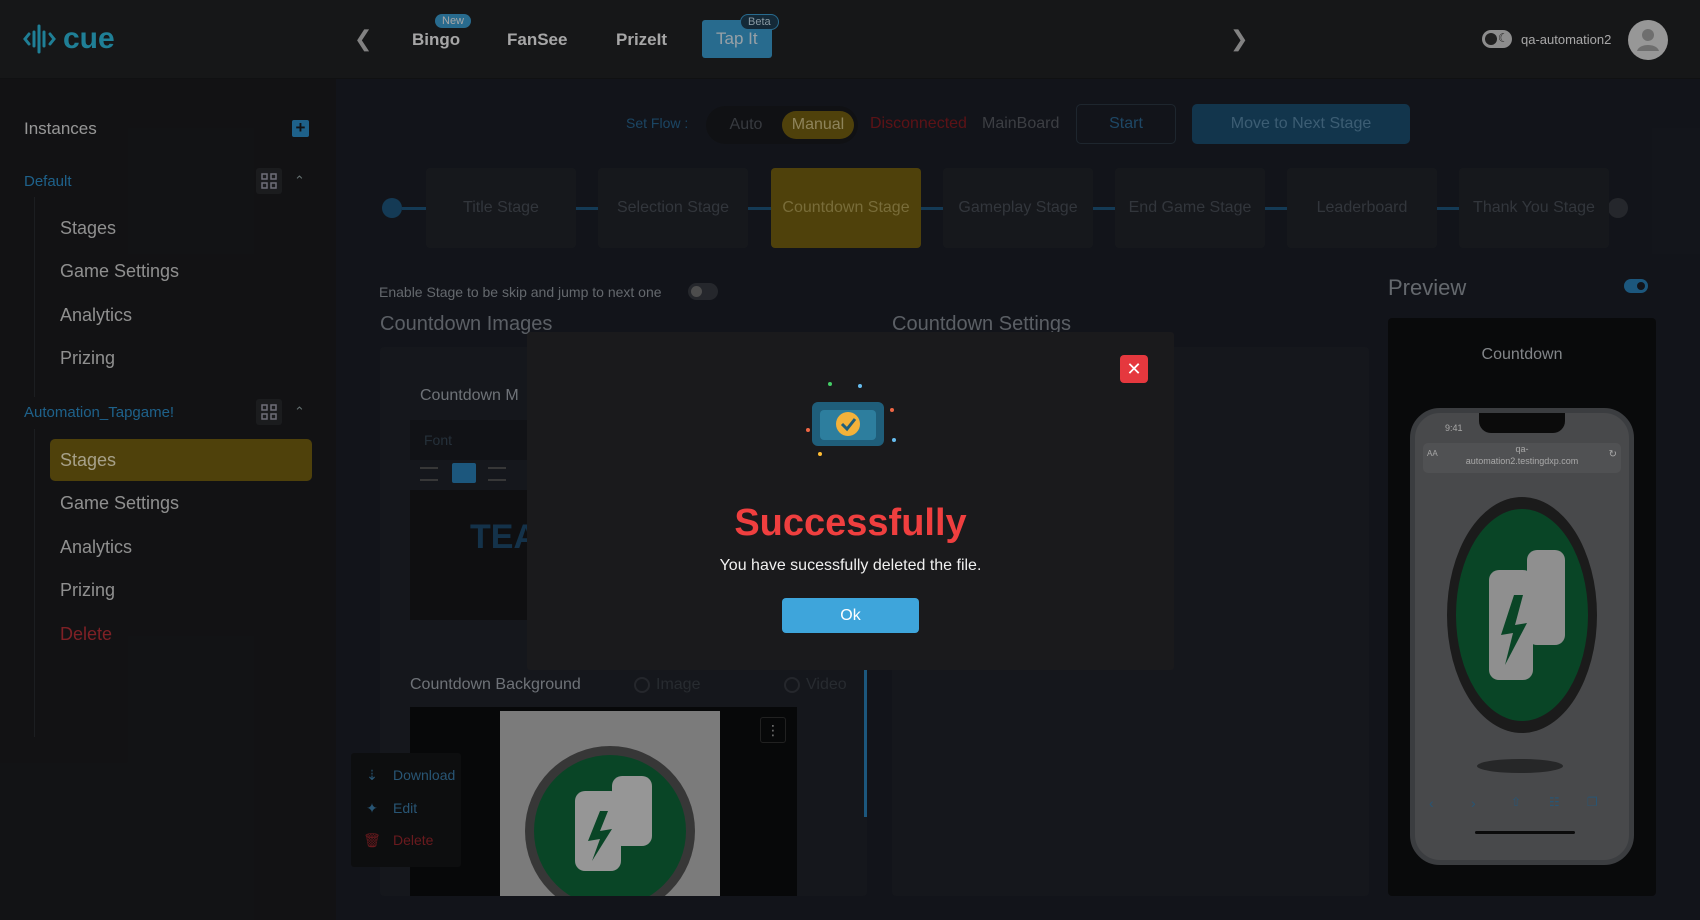  What do you see at coordinates (850, 615) in the screenshot?
I see `ok-button: Ok` at bounding box center [850, 615].